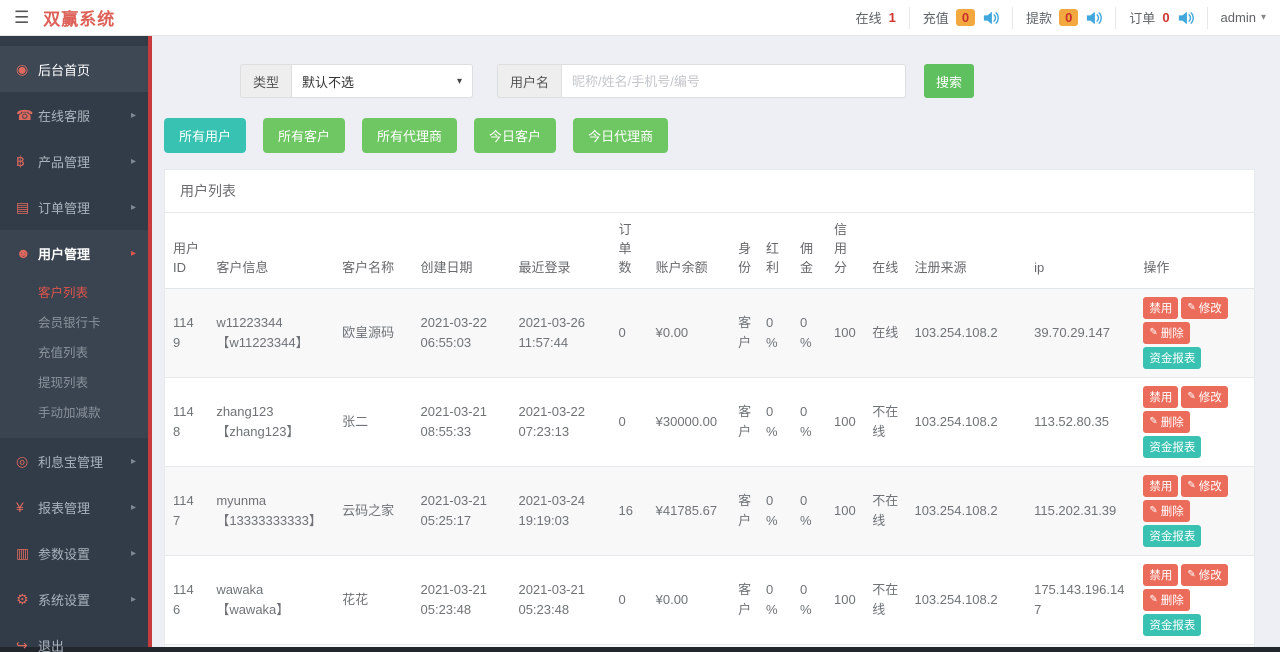 Image resolution: width=1280 pixels, height=652 pixels. Describe the element at coordinates (744, 251) in the screenshot. I see `column-header: 身份` at that location.